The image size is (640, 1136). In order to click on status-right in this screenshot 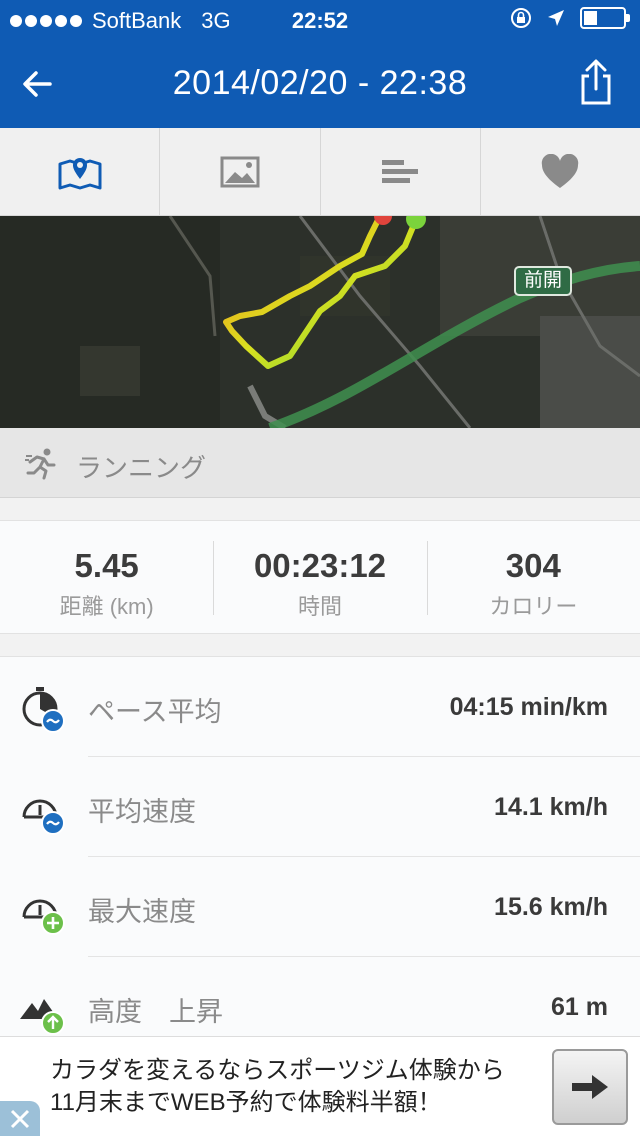, I will do `click(570, 18)`.